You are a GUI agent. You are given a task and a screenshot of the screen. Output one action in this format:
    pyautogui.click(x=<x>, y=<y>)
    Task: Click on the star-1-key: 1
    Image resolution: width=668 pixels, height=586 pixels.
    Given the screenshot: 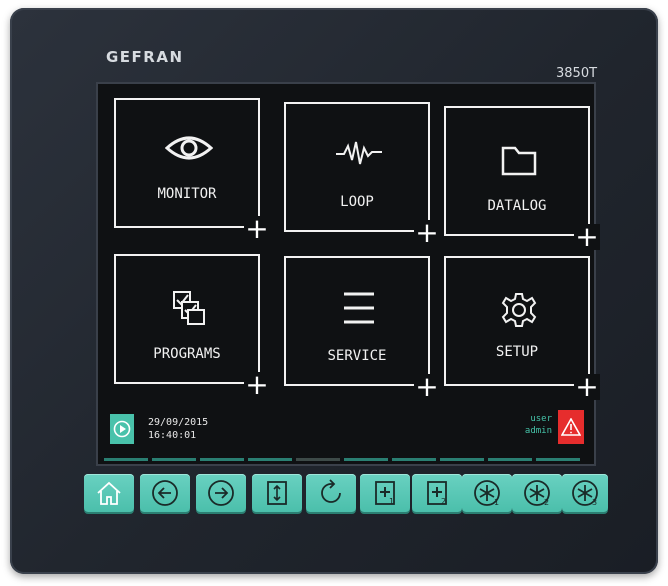 What is the action you would take?
    pyautogui.click(x=487, y=493)
    